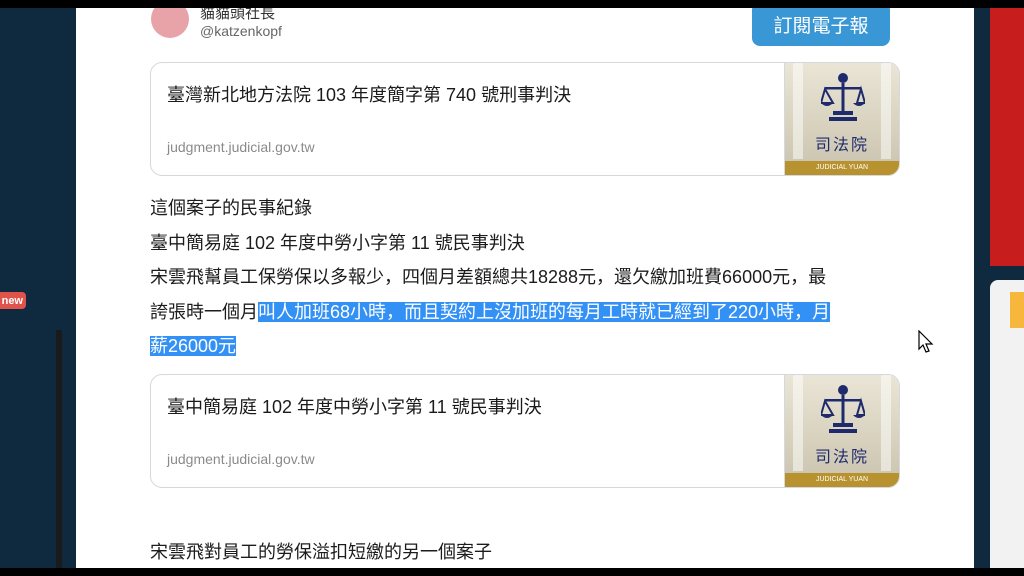 The width and height of the screenshot is (1024, 576). I want to click on top-letterbox, so click(512, 4).